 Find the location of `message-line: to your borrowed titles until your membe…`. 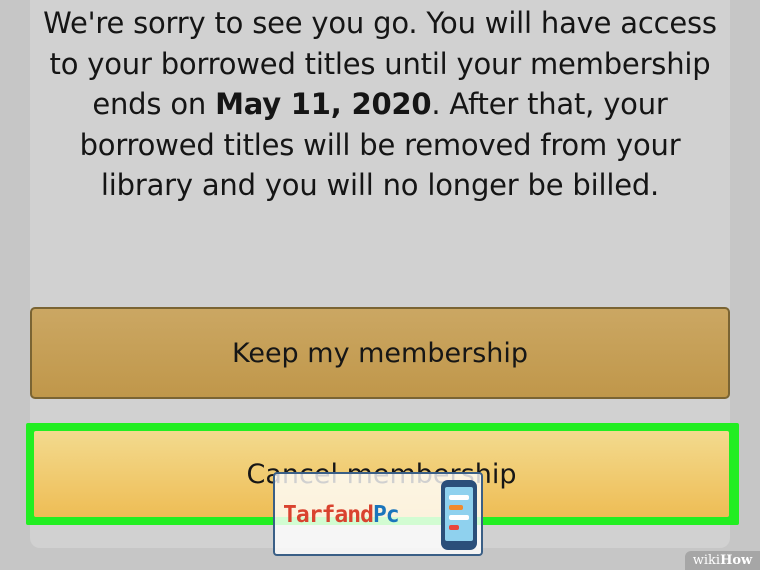

message-line: to your borrowed titles until your membe… is located at coordinates (380, 63).